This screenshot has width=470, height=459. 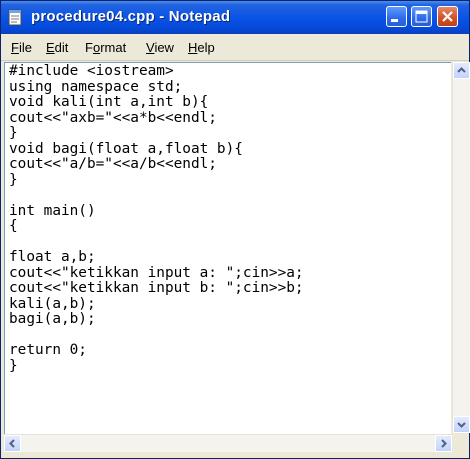 I want to click on scroll-down-button, so click(x=461, y=424).